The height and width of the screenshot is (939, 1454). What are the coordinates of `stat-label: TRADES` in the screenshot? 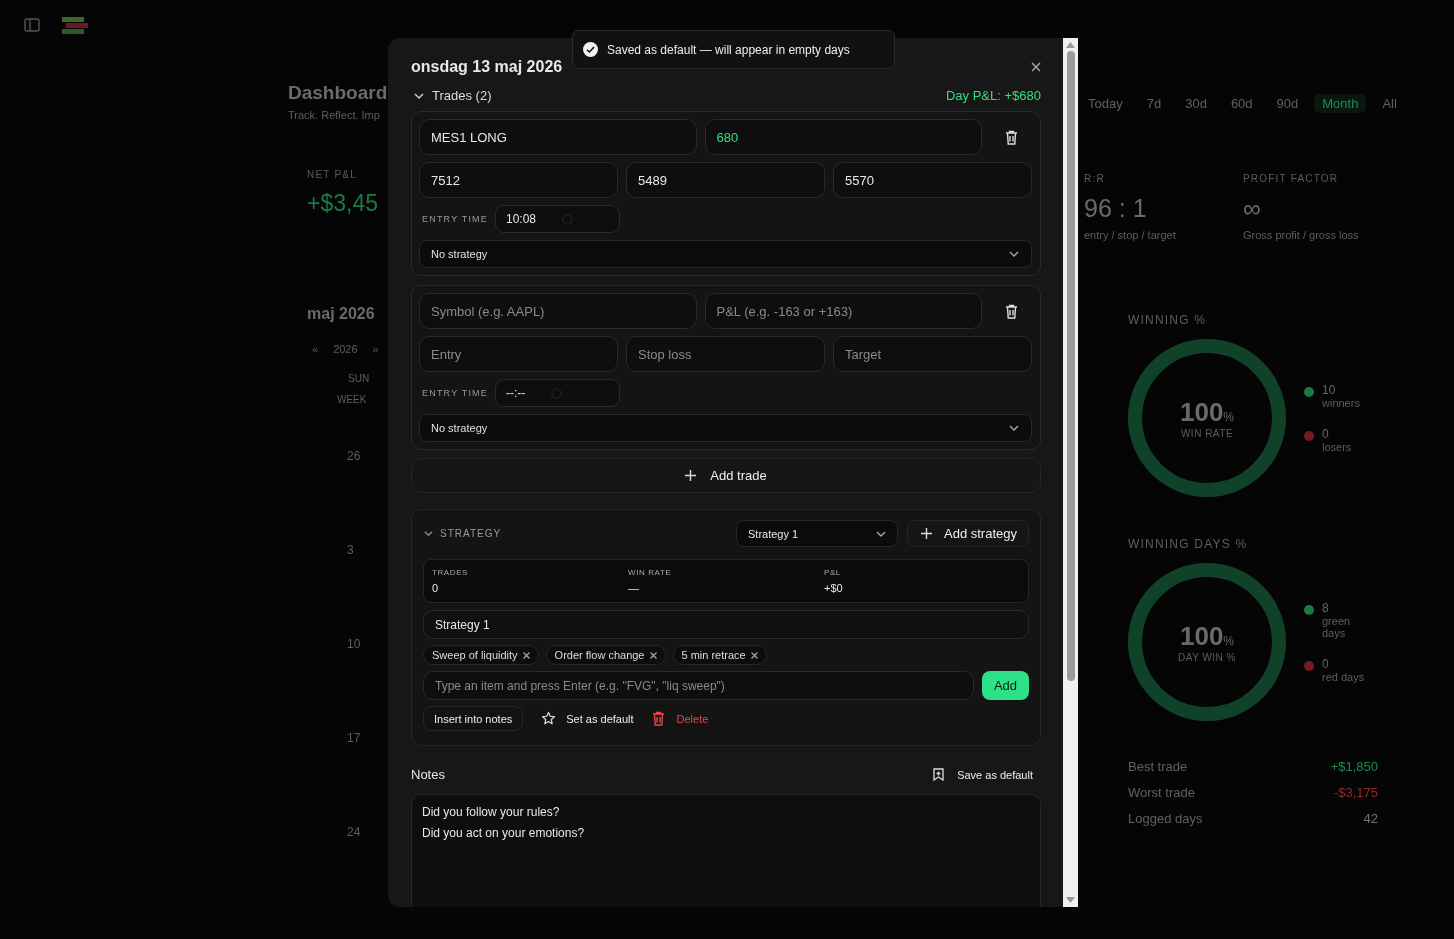 It's located at (451, 572).